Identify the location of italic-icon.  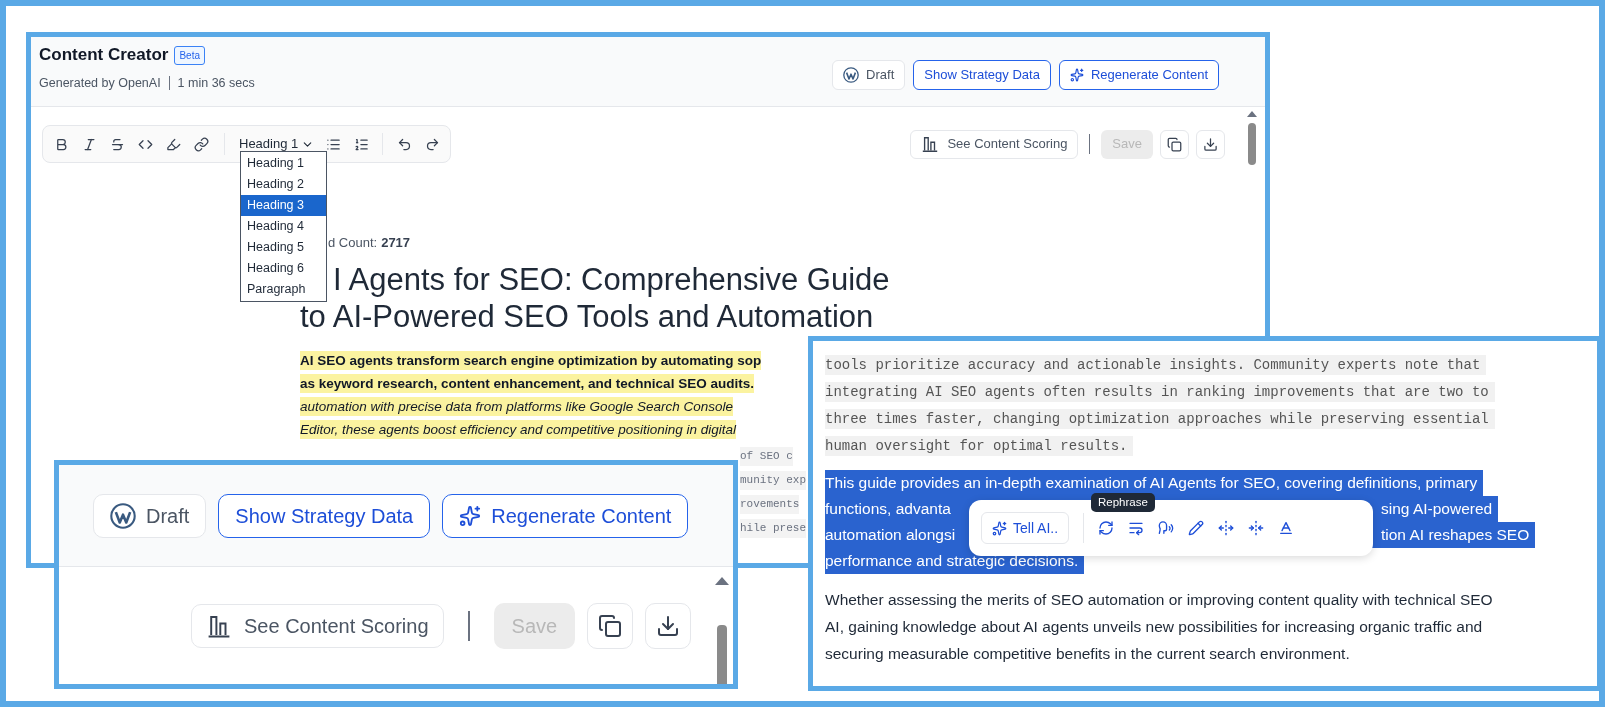
(89, 144).